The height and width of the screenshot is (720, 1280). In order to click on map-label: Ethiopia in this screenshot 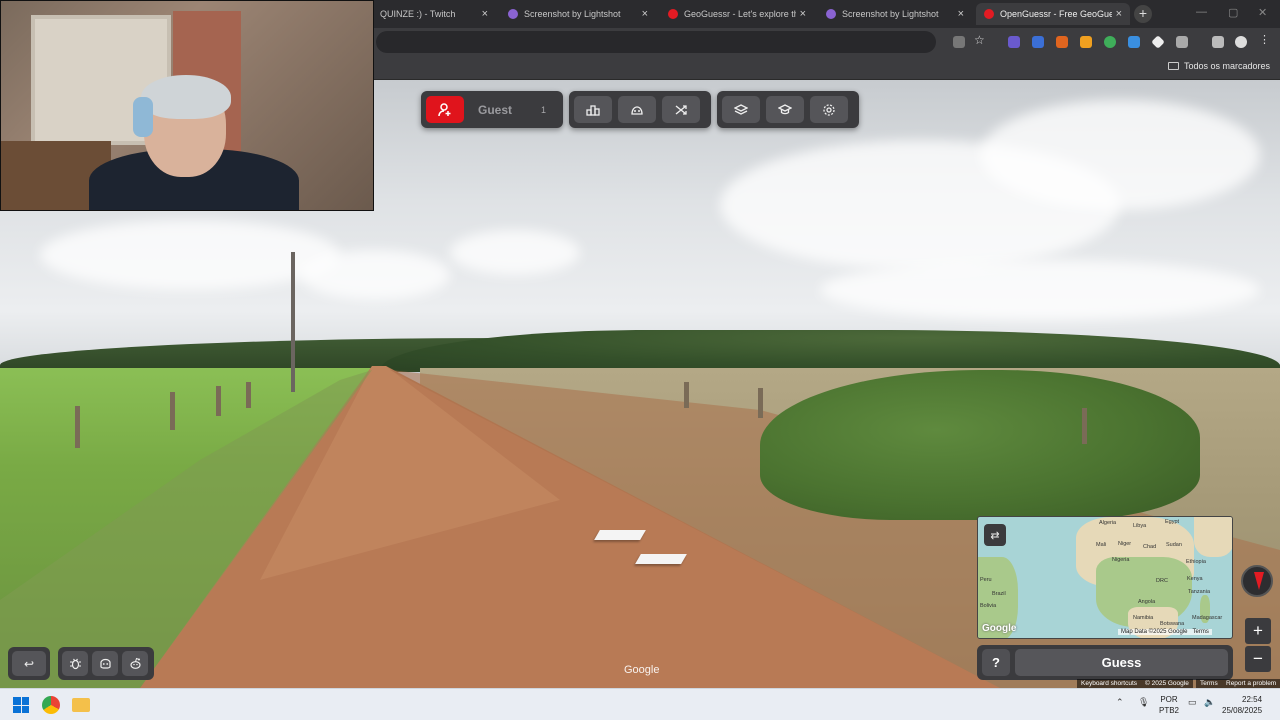, I will do `click(1196, 562)`.